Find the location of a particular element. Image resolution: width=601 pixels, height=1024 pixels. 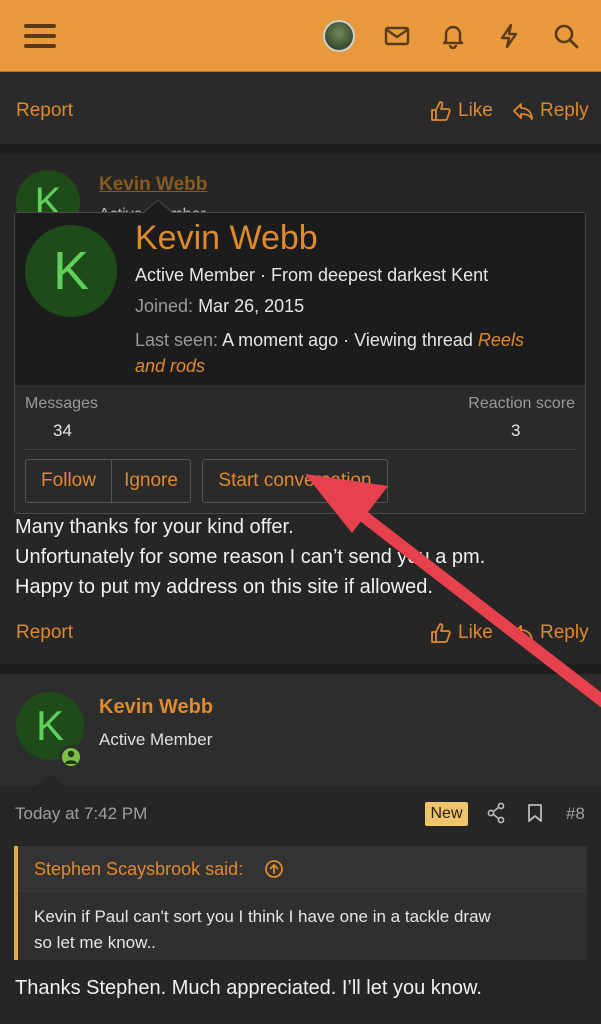

bell-icon is located at coordinates (453, 36).